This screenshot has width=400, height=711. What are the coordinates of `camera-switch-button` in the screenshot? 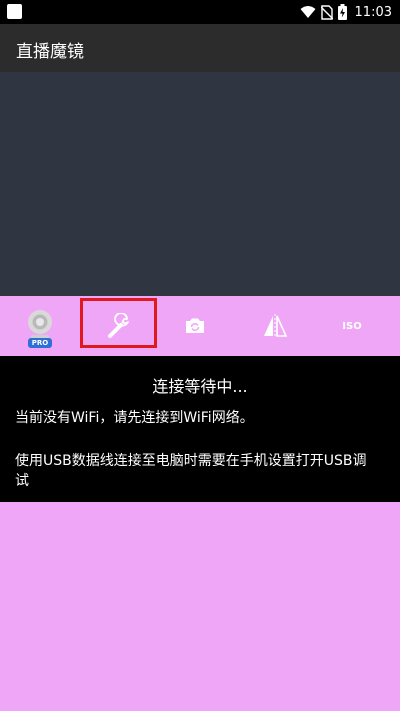 It's located at (195, 326).